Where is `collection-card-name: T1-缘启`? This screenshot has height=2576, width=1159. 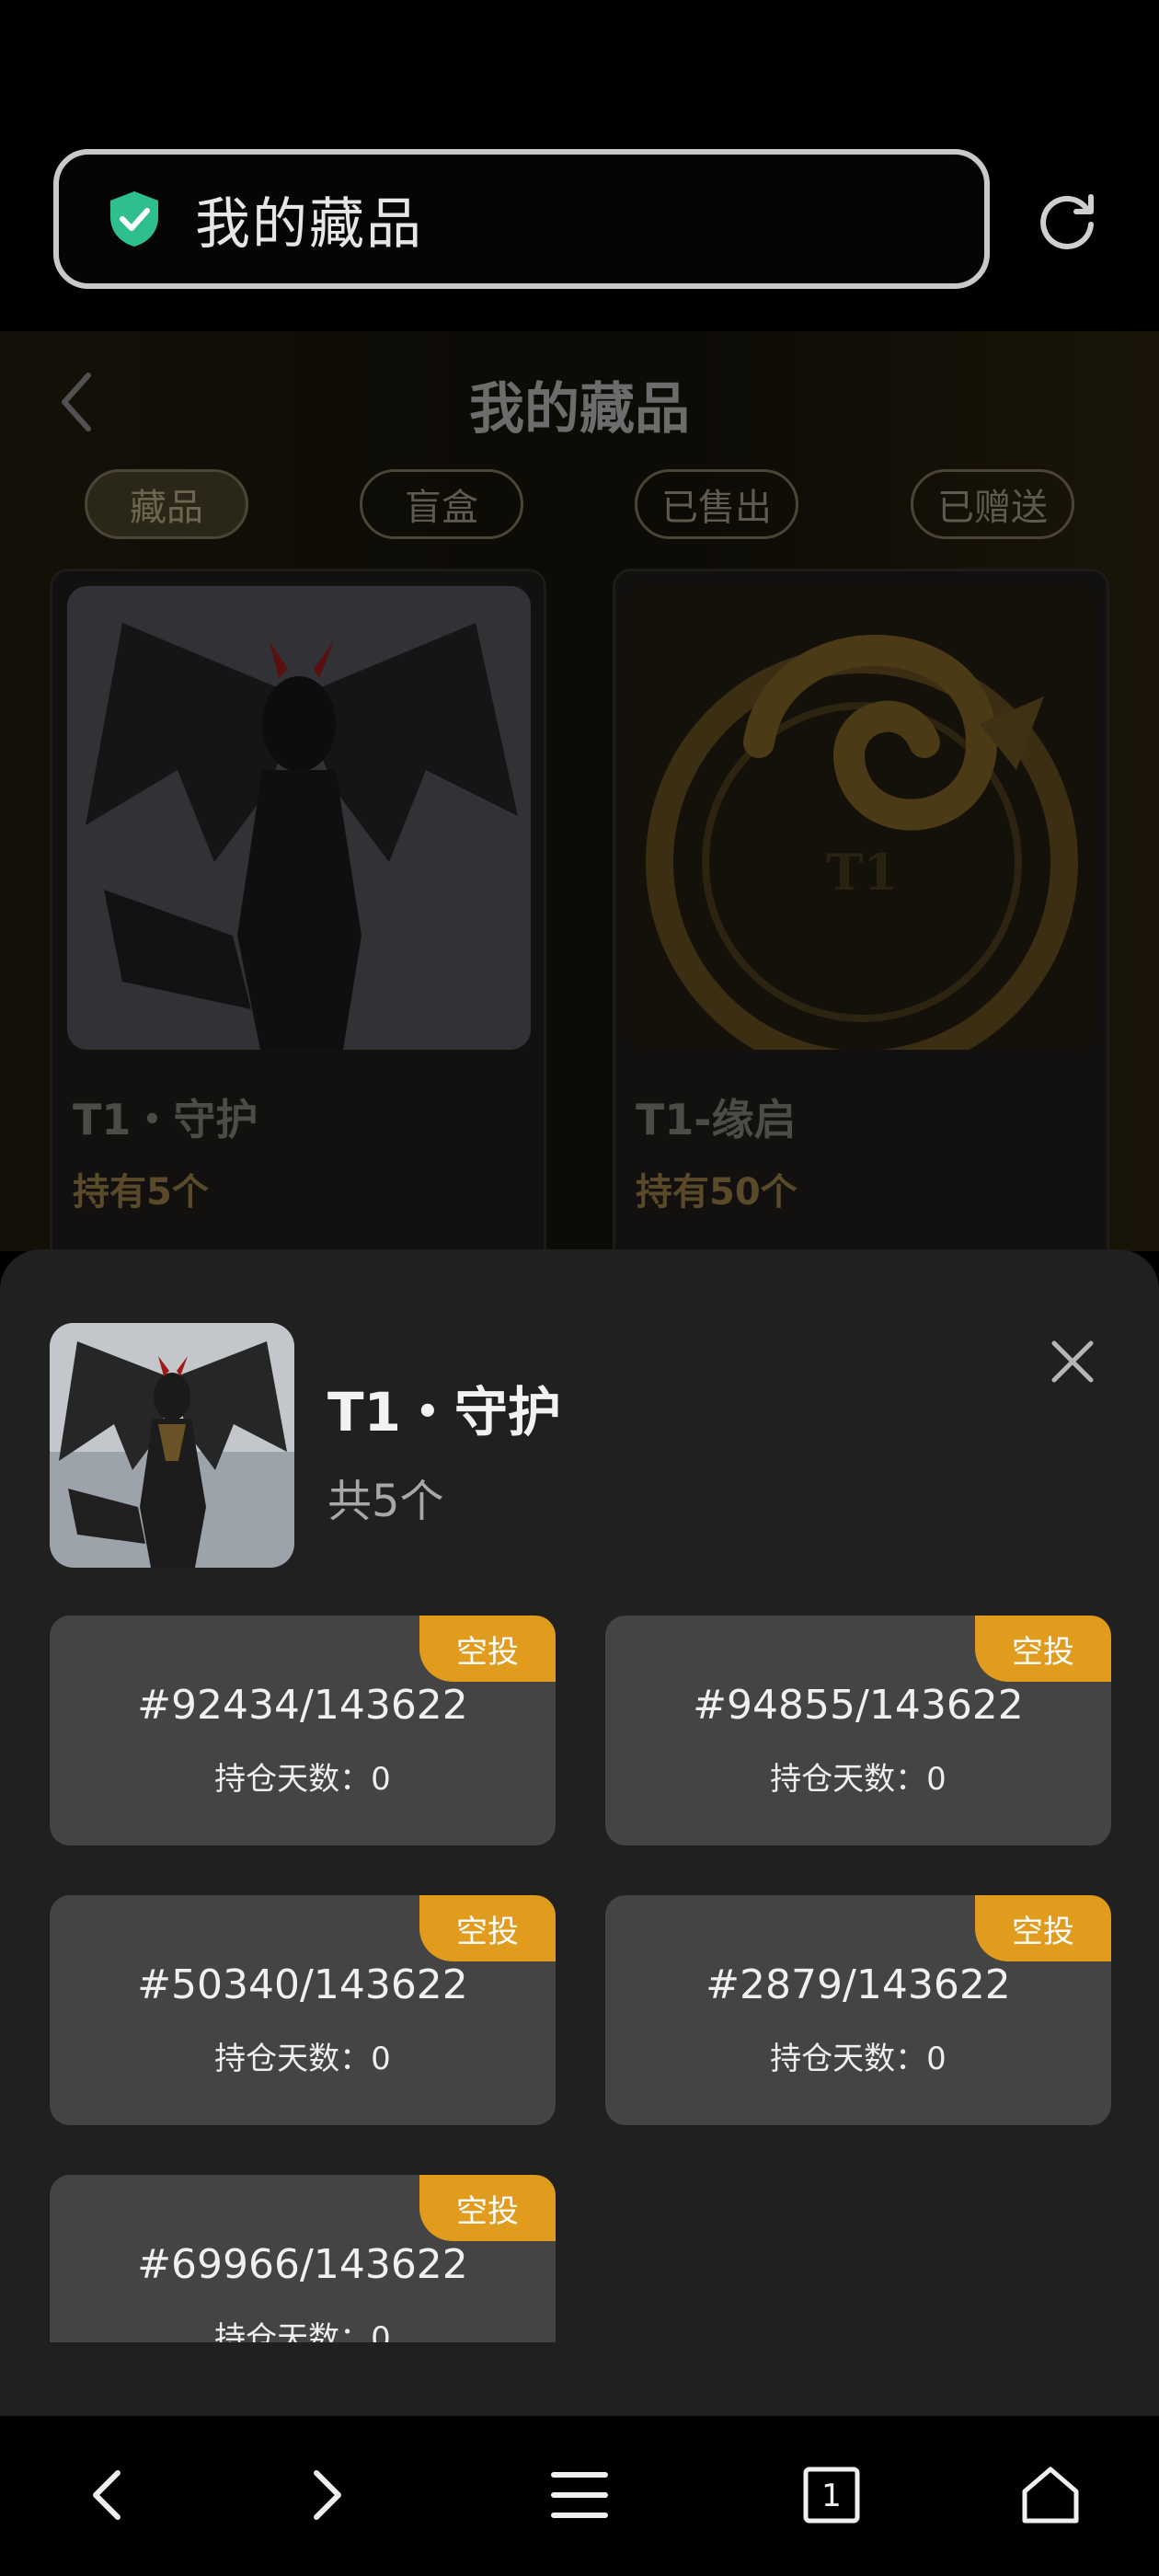
collection-card-name: T1-缘启 is located at coordinates (716, 1119).